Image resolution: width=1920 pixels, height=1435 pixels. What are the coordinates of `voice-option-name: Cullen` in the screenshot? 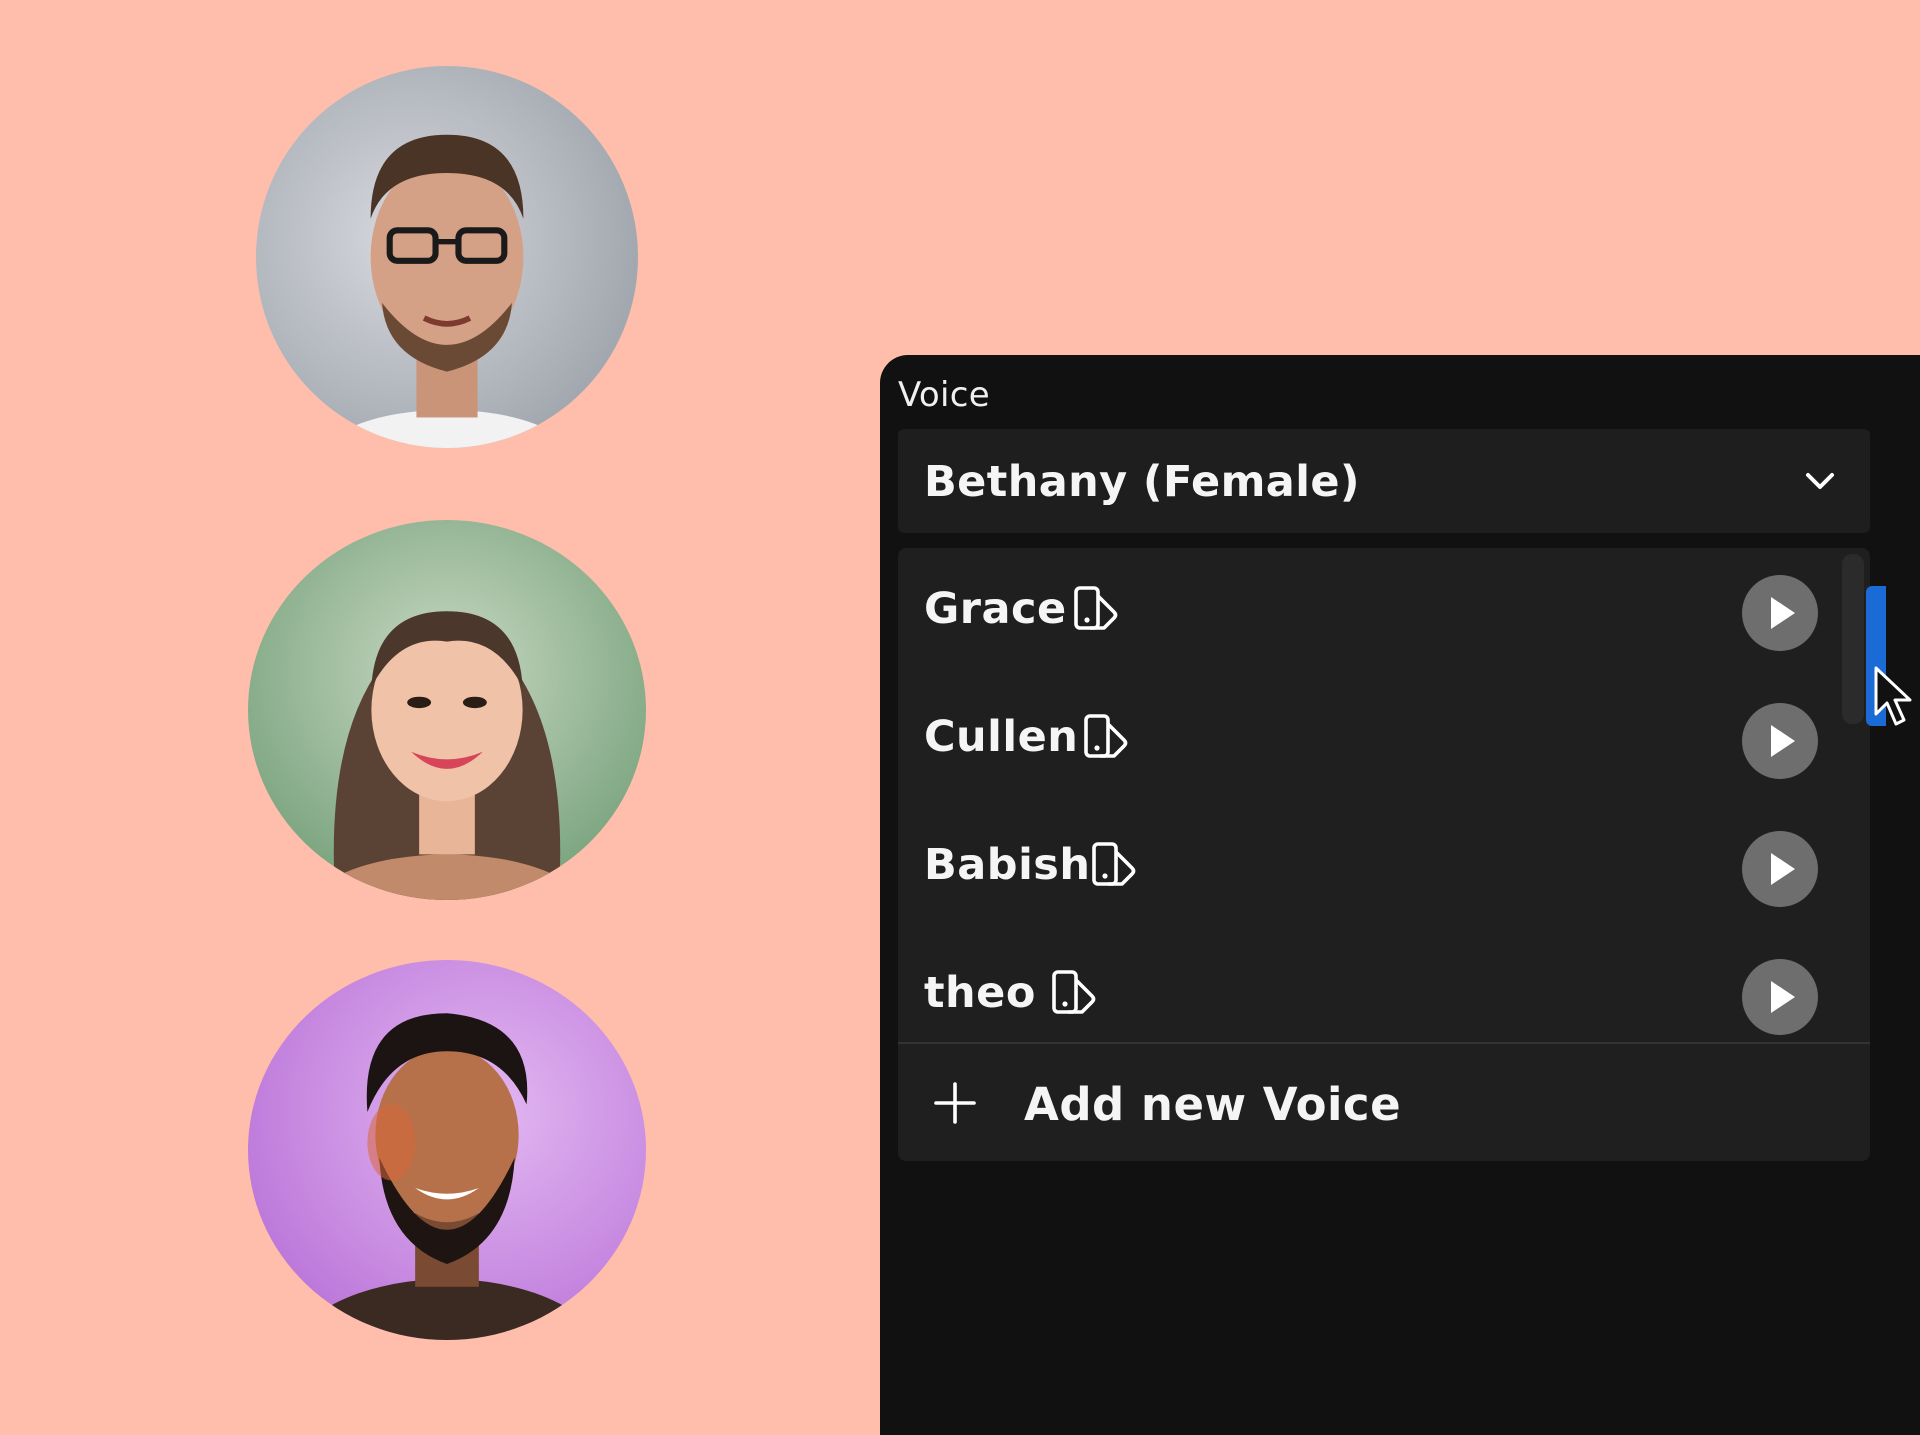 It's located at (1001, 737).